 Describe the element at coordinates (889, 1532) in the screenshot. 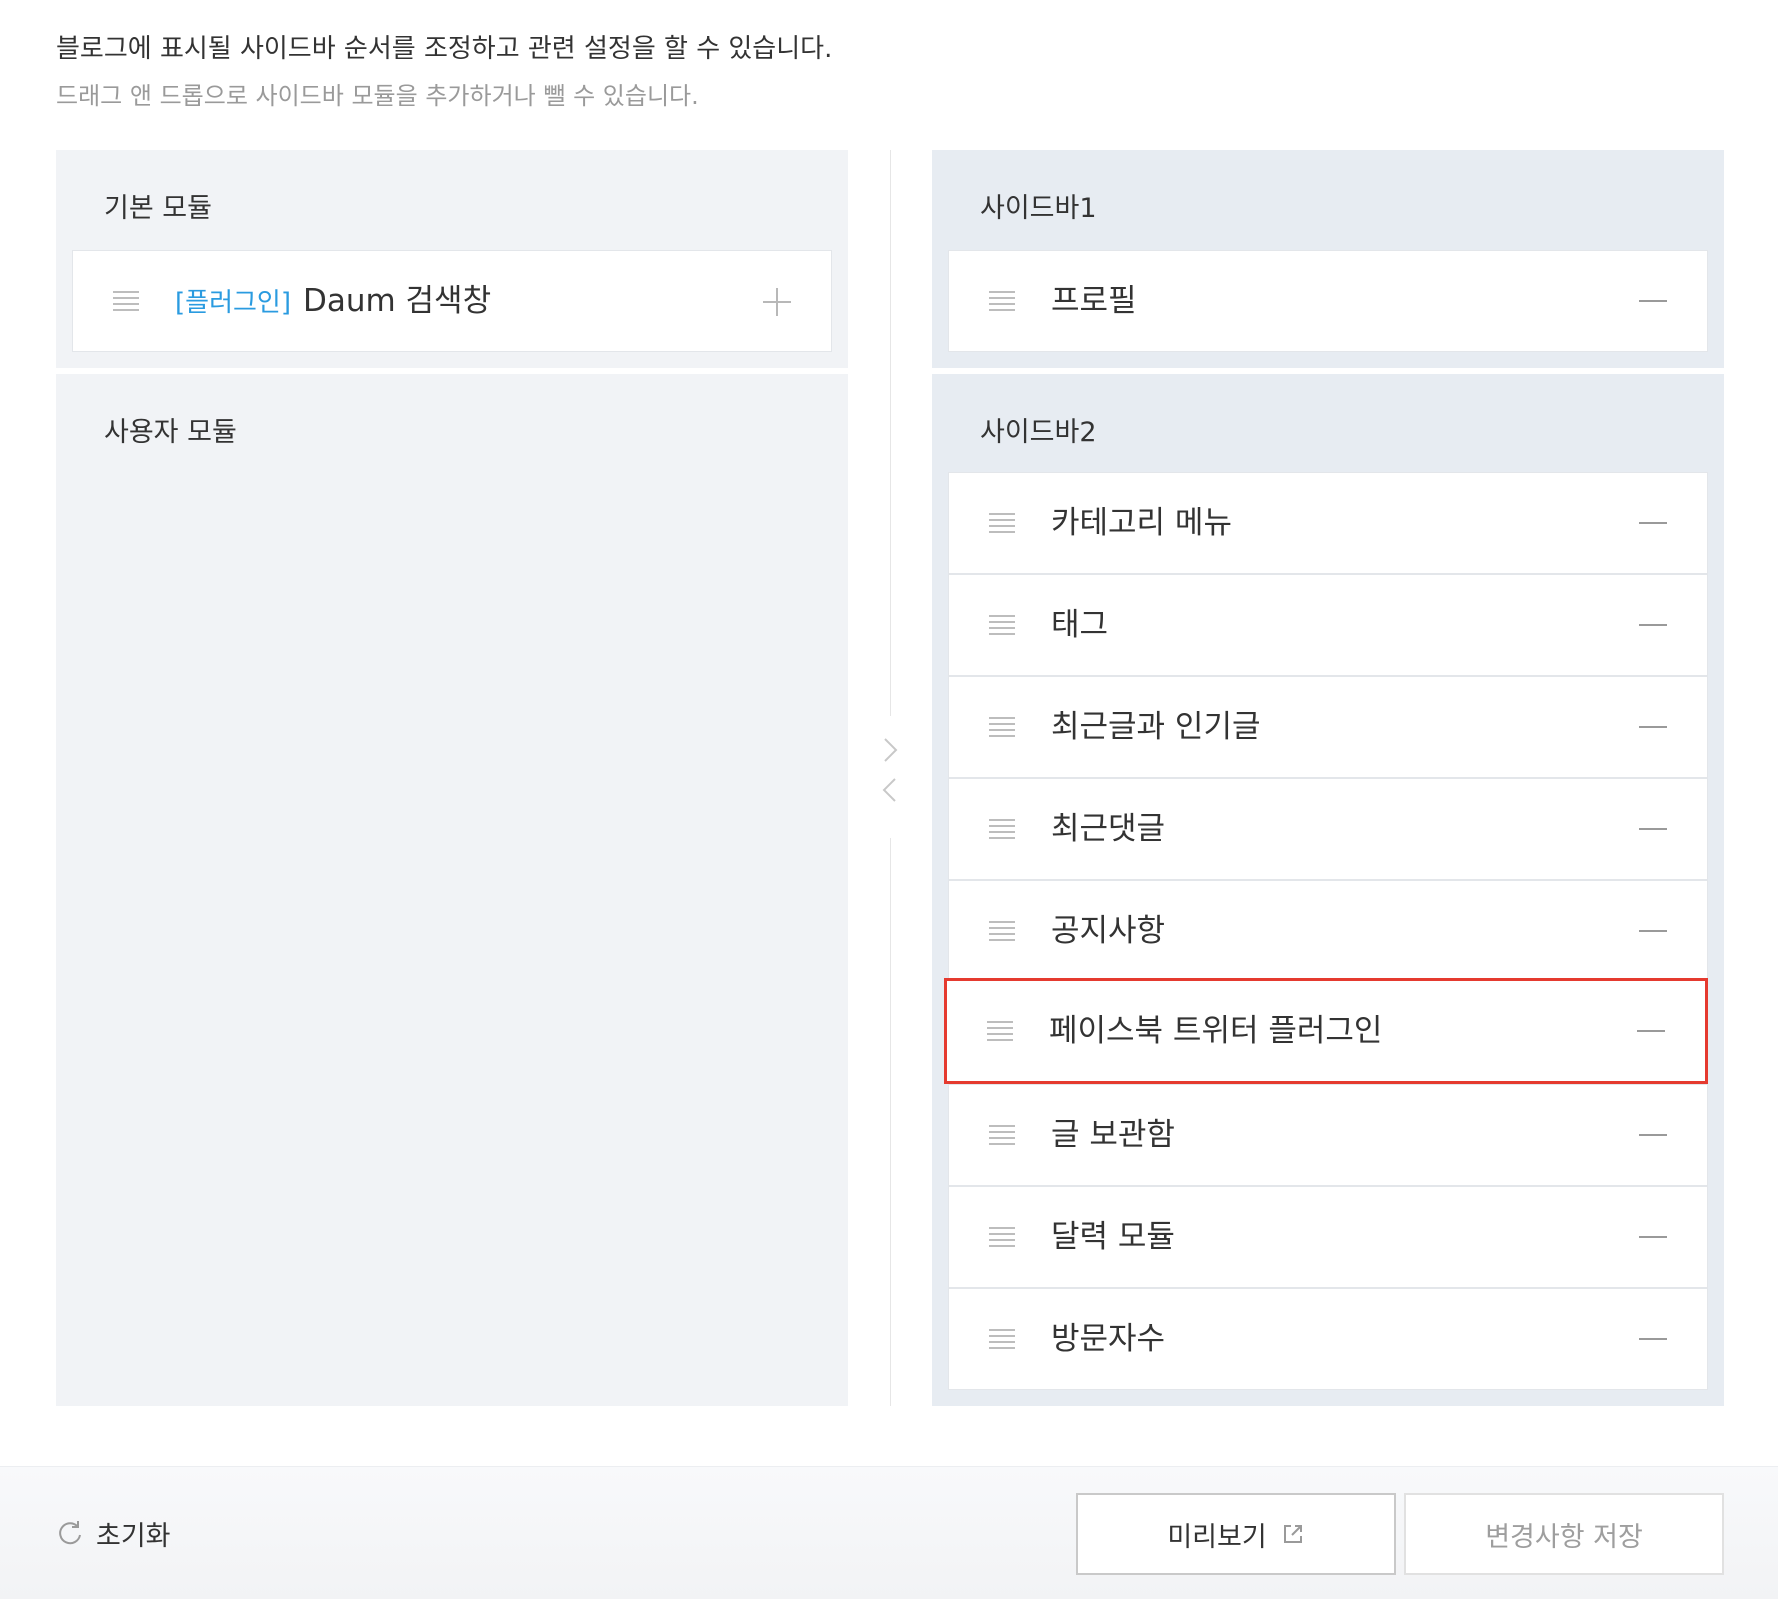

I see `footer-bar: 초기화 미리보기 변경사항 저장` at that location.